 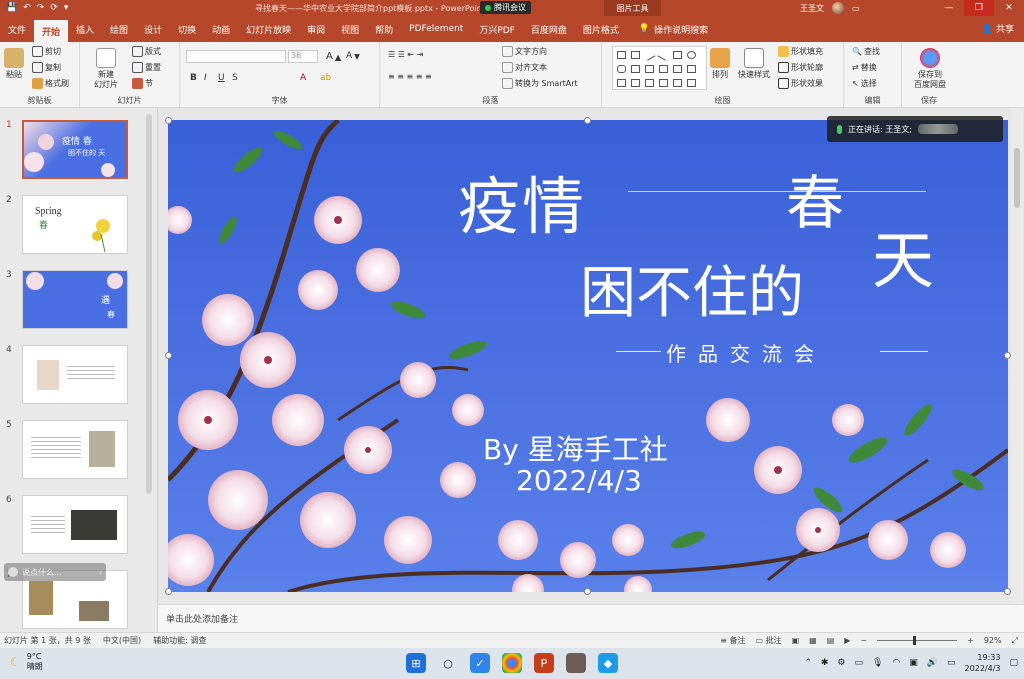 I want to click on accessibility-indicator: 辅助功能: 调查, so click(x=179, y=640).